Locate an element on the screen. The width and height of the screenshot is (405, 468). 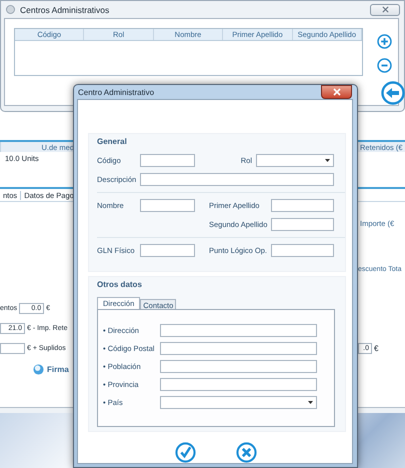
currency-label: € is located at coordinates (376, 348).